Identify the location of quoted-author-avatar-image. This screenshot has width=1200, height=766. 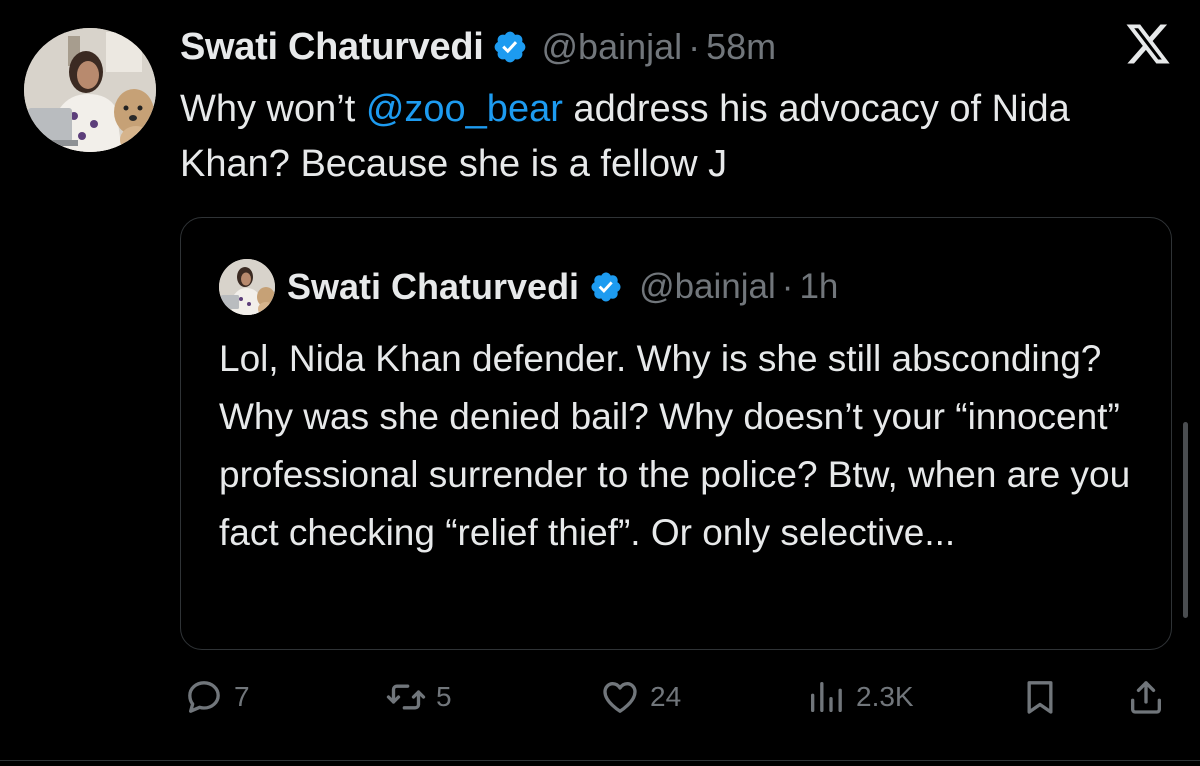
(247, 287).